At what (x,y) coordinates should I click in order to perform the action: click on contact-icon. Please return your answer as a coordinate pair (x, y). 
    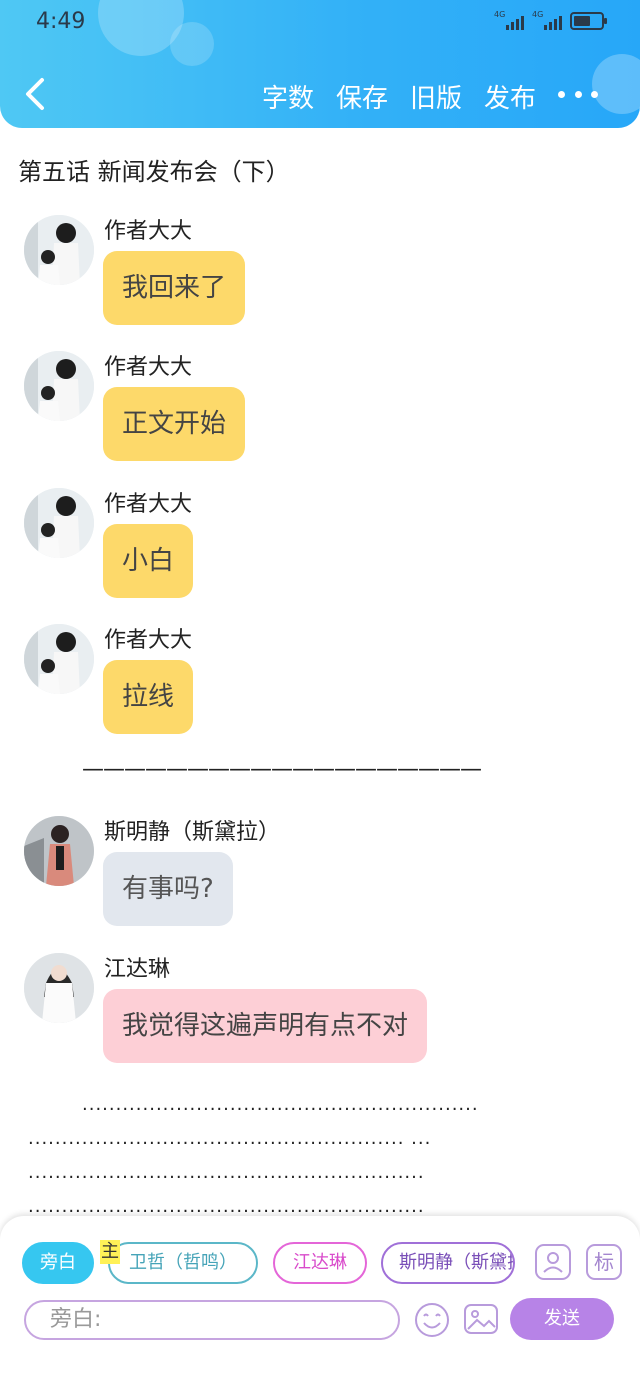
    Looking at the image, I should click on (553, 1262).